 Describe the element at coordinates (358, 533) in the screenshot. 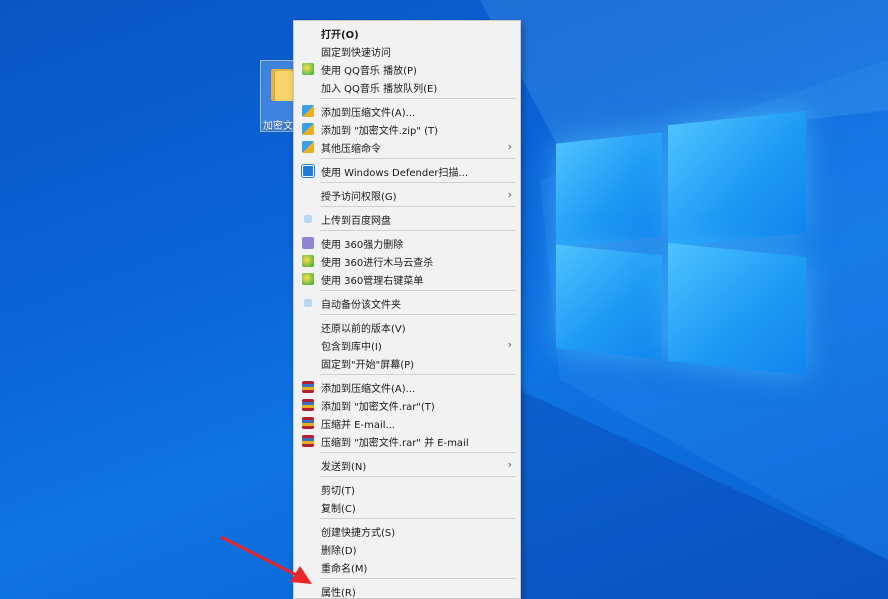

I see `menu-item-label: 创建快捷方式(S)` at that location.